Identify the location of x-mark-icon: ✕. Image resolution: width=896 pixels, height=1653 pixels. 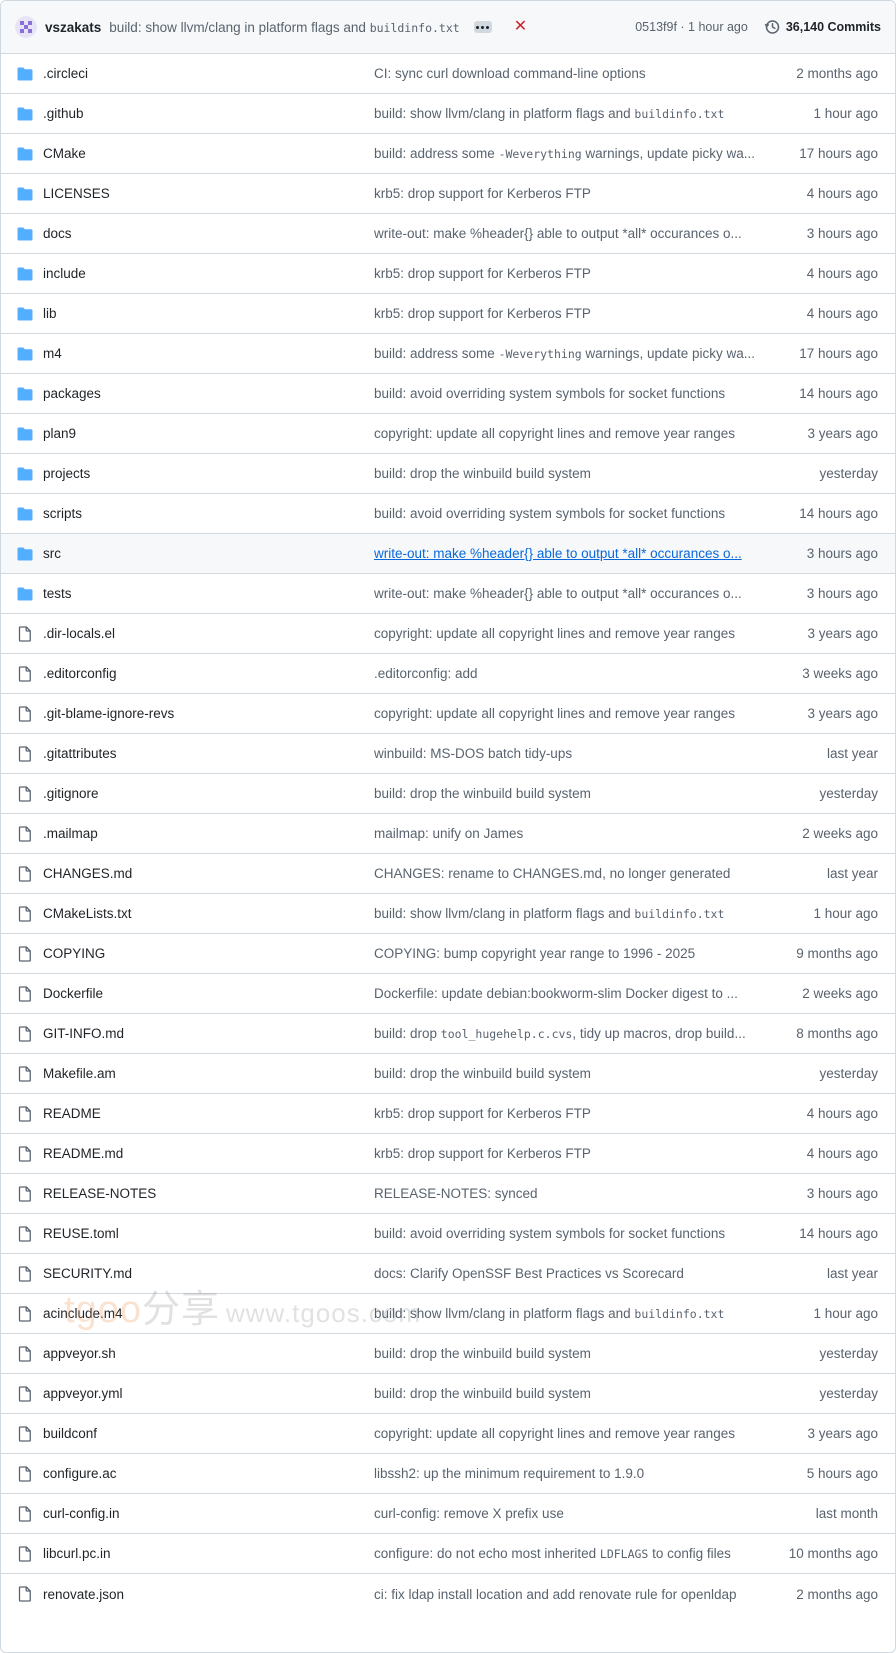
(520, 27).